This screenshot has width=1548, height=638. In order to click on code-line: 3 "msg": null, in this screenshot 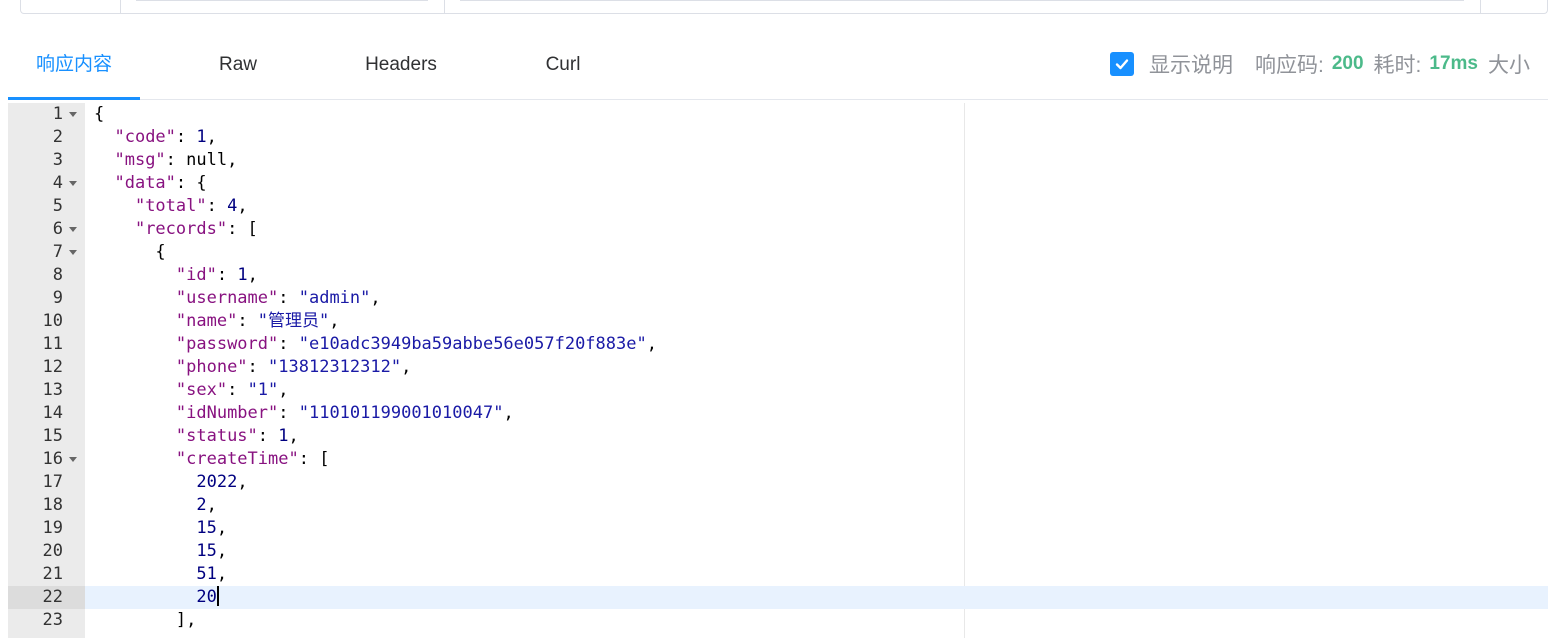, I will do `click(778, 160)`.